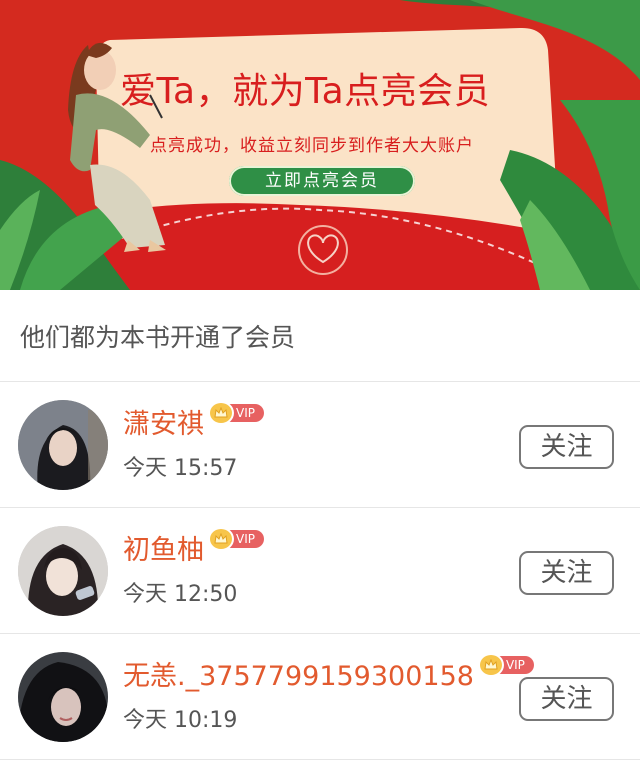 The width and height of the screenshot is (640, 769). Describe the element at coordinates (180, 720) in the screenshot. I see `member-time: 今天 10:19` at that location.